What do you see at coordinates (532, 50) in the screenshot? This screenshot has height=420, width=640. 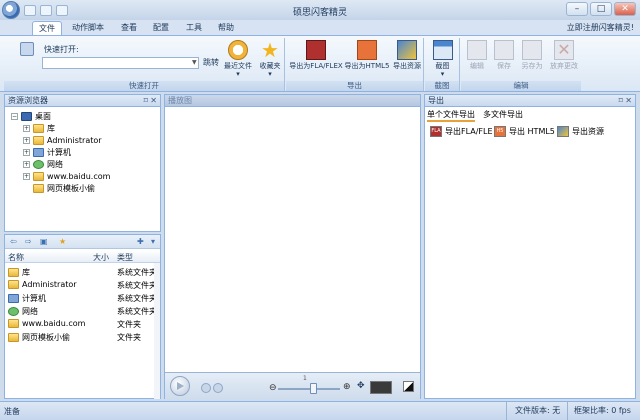 I see `save-as-icon` at bounding box center [532, 50].